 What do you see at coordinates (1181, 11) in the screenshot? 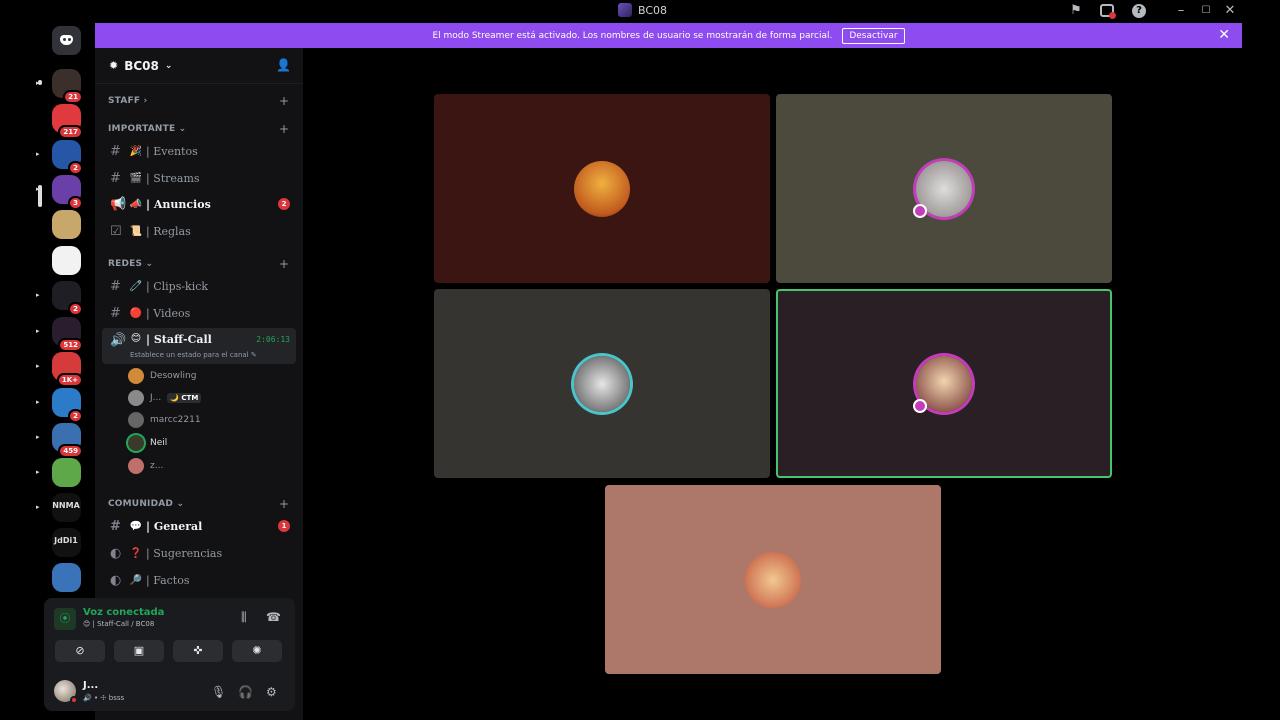
I see `minimize-icon: –` at bounding box center [1181, 11].